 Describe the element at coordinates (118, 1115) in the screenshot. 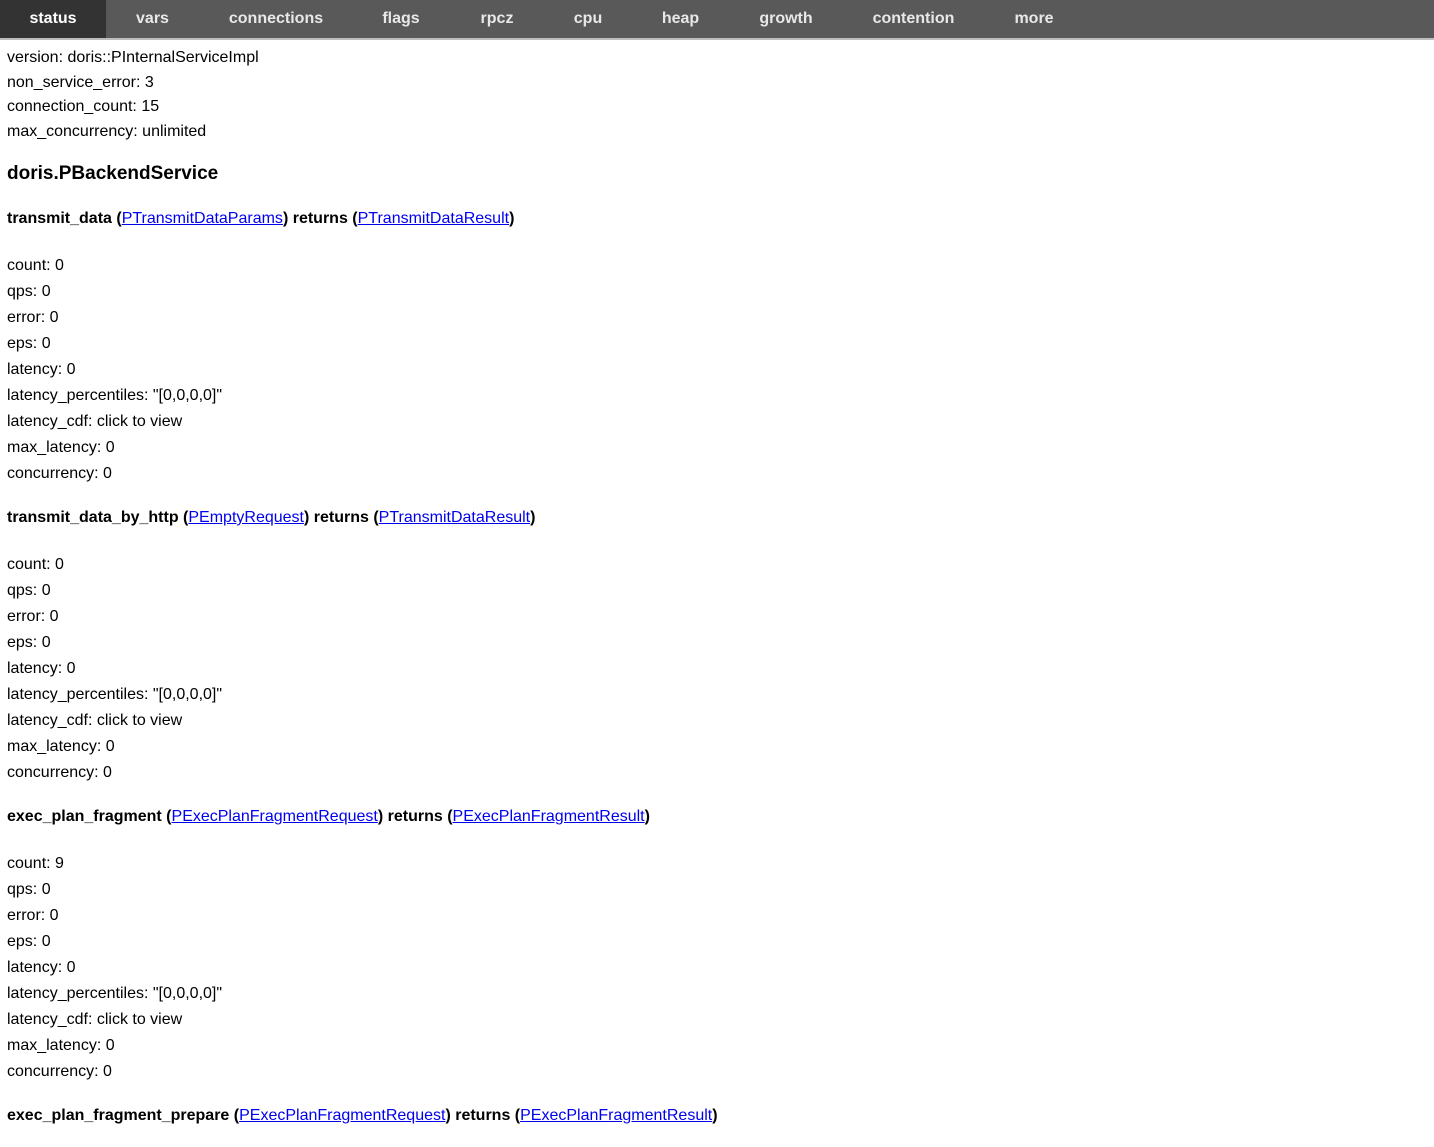

I see `method-name: exec_plan_fragment_prepare` at that location.